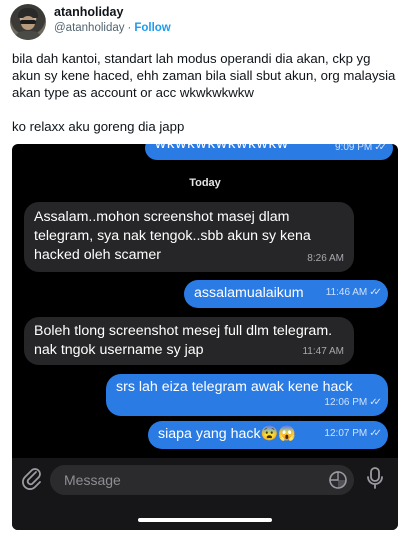  I want to click on avatar-glasses, so click(28, 22).